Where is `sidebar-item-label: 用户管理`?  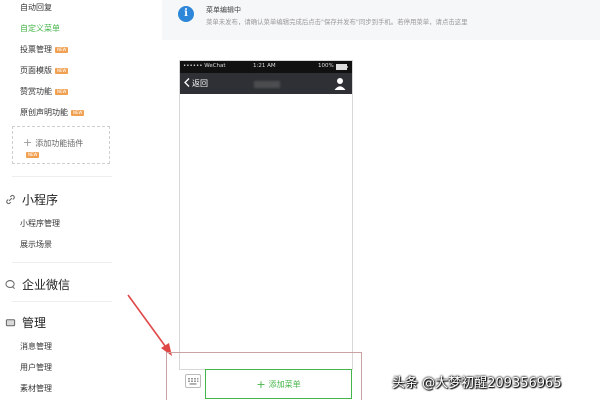
sidebar-item-label: 用户管理 is located at coordinates (36, 367).